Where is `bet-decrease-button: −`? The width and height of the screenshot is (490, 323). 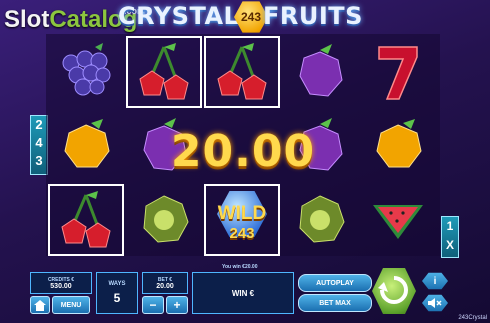
bet-decrease-button: − is located at coordinates (153, 305).